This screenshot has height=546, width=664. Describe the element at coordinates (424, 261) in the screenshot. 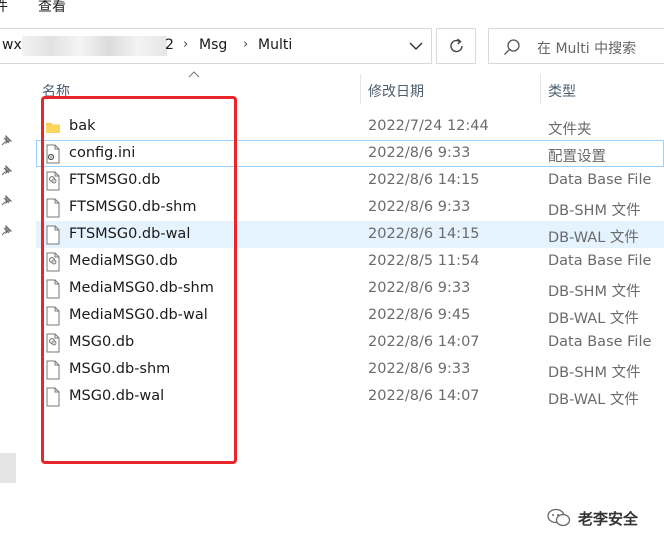

I see `file-modified: 2022/8/5 11:54` at that location.